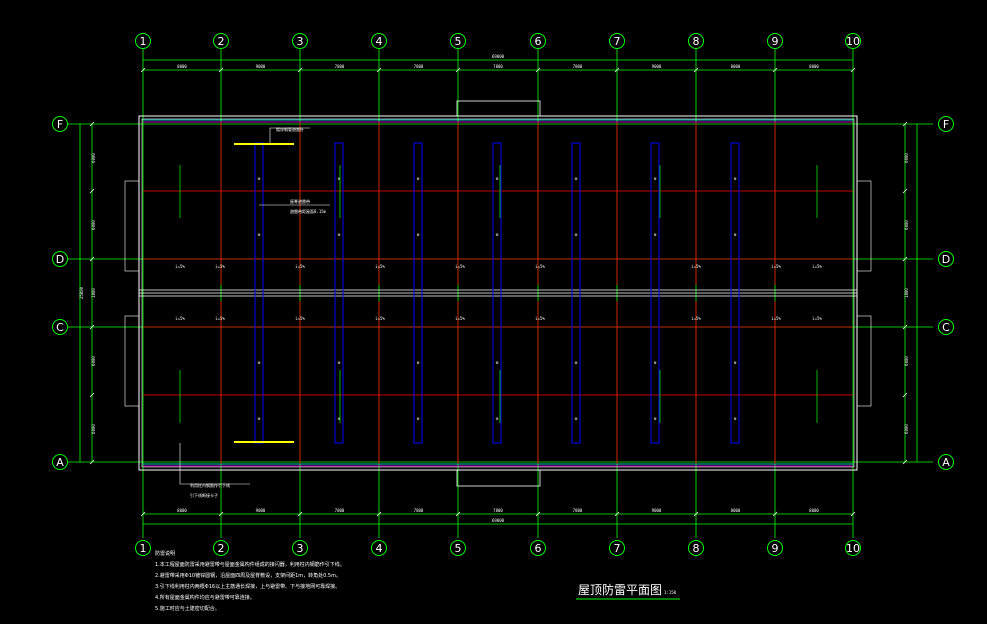  I want to click on axis-label-col-2: 2, so click(221, 41).